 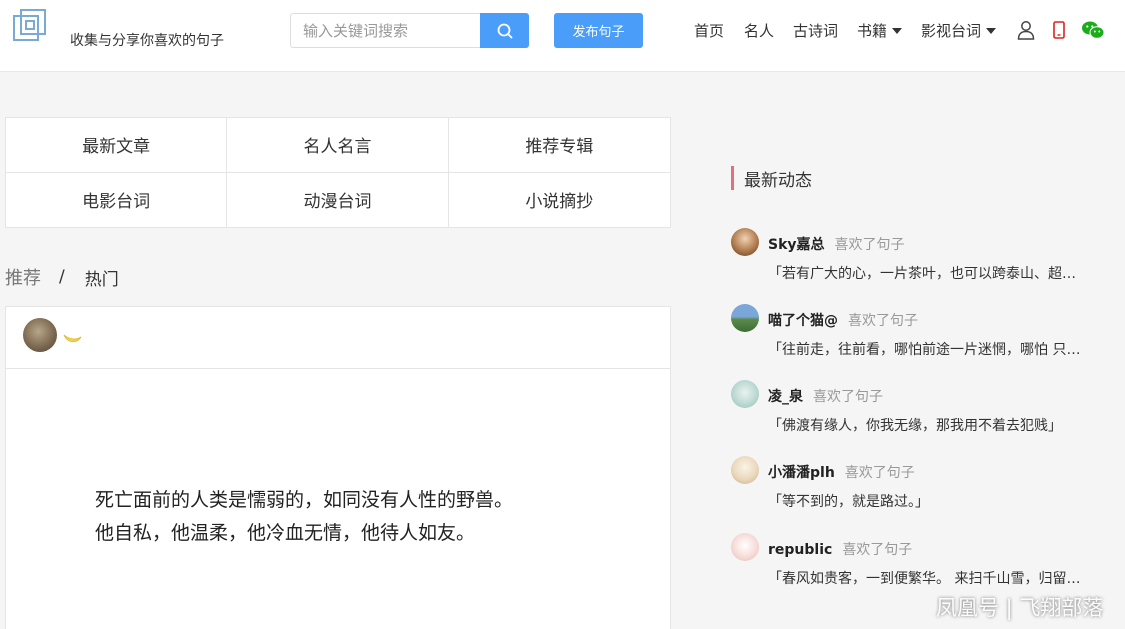 What do you see at coordinates (951, 31) in the screenshot?
I see `nav-label: 影视台词` at bounding box center [951, 31].